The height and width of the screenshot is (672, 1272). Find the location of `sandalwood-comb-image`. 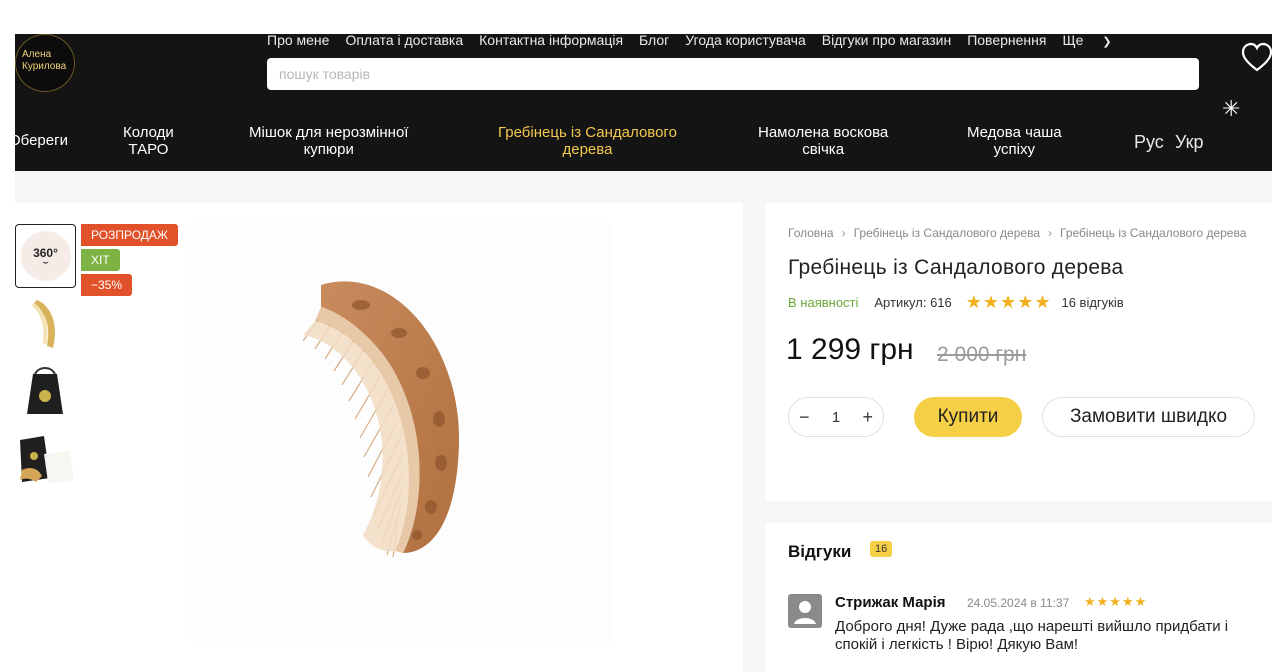

sandalwood-comb-image is located at coordinates (381, 419).